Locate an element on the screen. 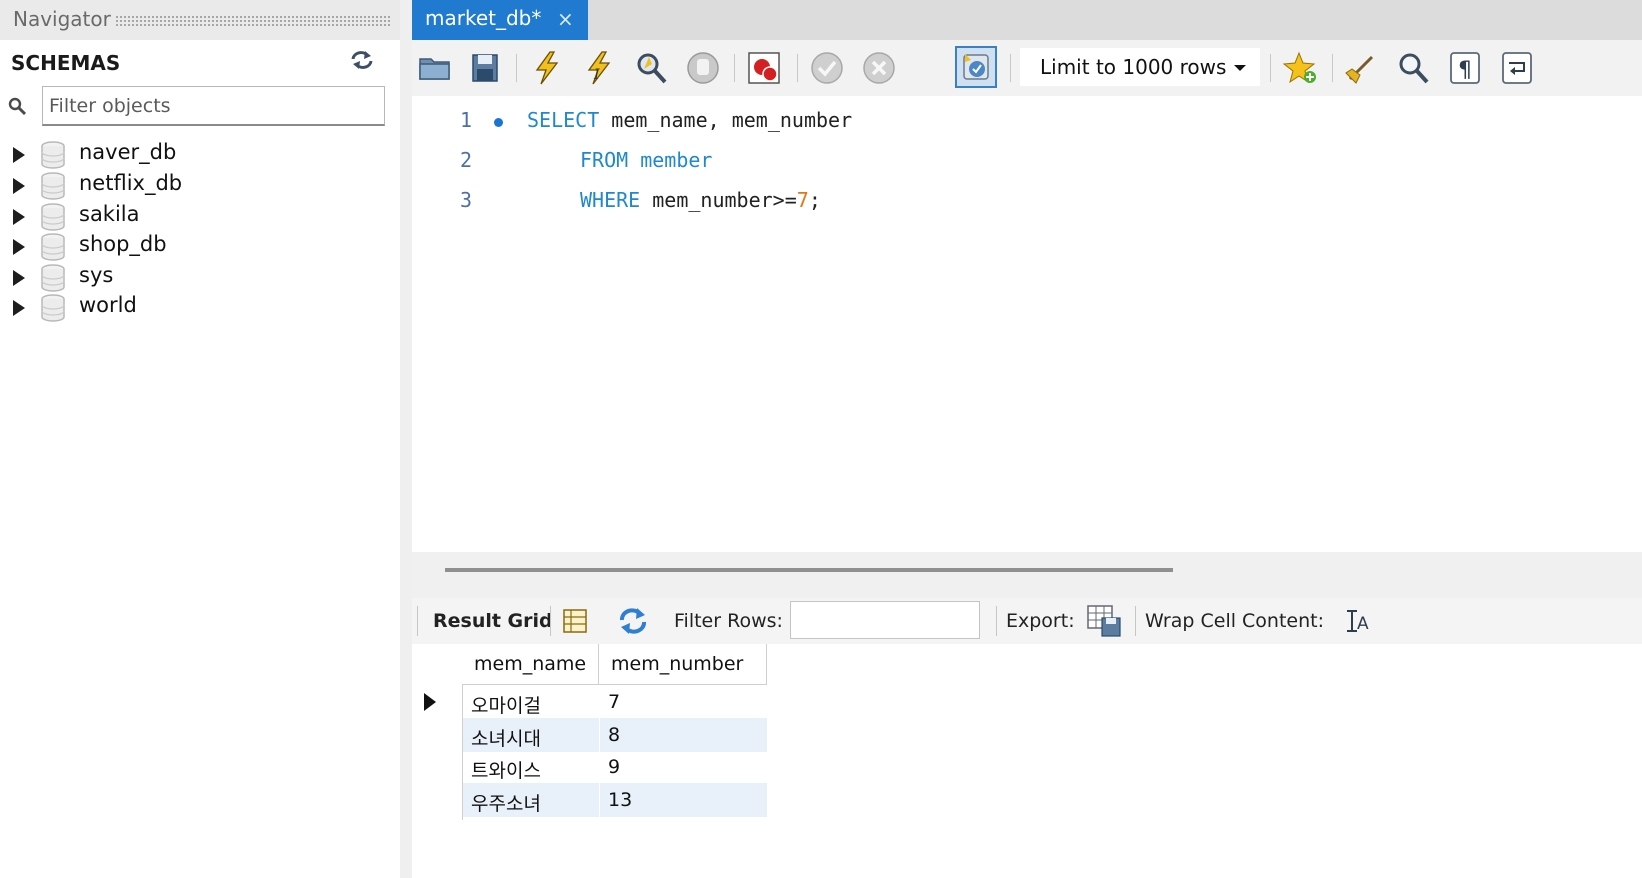  code-token: SELECT is located at coordinates (563, 120).